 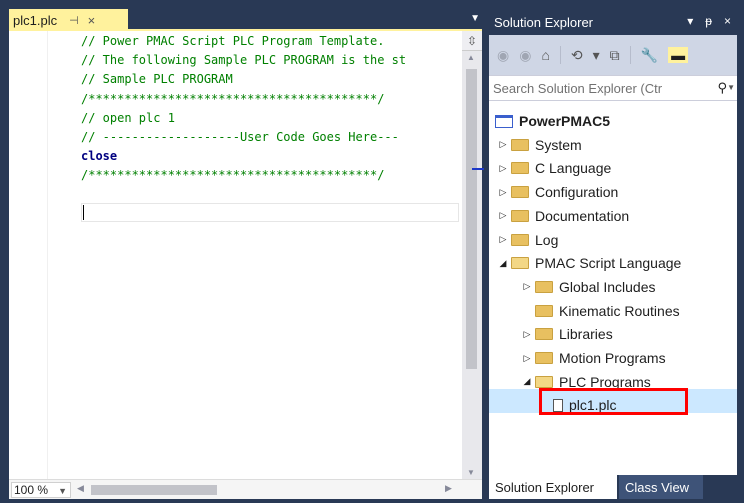 I want to click on tree-node: ▷ Libraries, so click(x=566, y=334).